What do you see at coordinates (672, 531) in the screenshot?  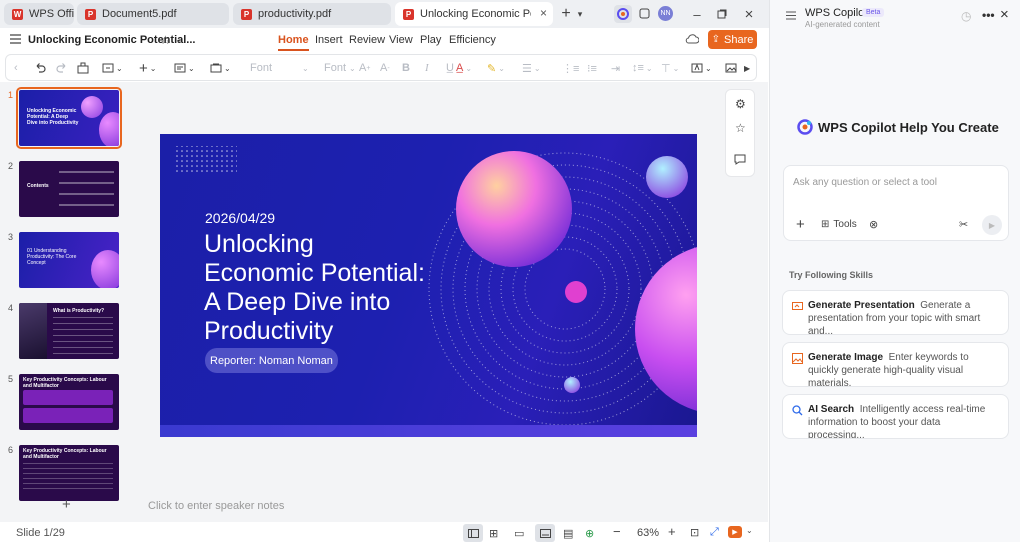 I see `zoom-in-icon: +` at bounding box center [672, 531].